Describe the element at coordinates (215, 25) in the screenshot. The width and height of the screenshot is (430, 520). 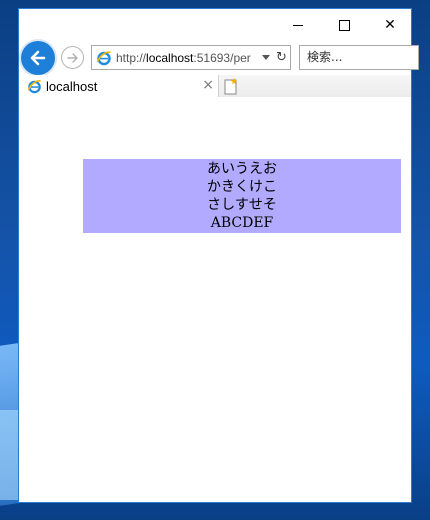
I see `title-bar: ✕` at that location.